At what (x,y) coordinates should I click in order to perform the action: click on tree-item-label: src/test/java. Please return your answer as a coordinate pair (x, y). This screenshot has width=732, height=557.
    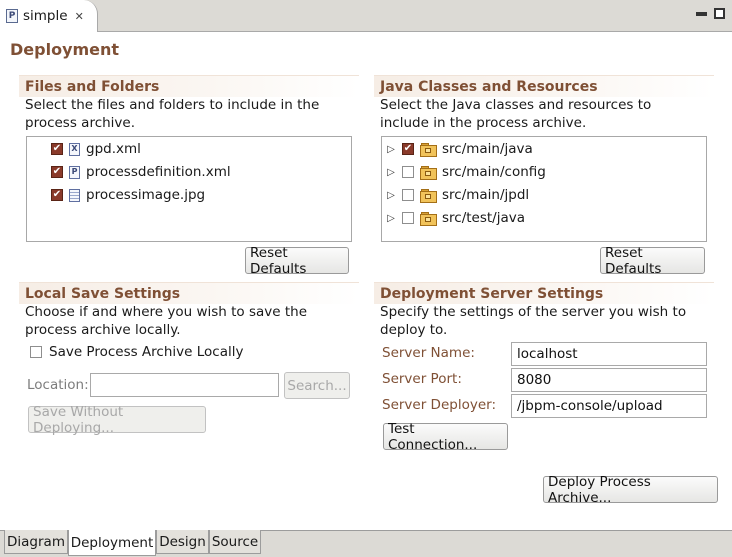
    Looking at the image, I should click on (484, 218).